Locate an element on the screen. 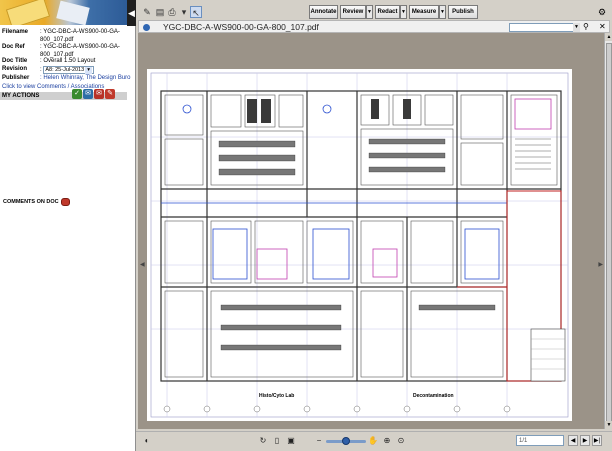 The height and width of the screenshot is (451, 612). find-input is located at coordinates (544, 27).